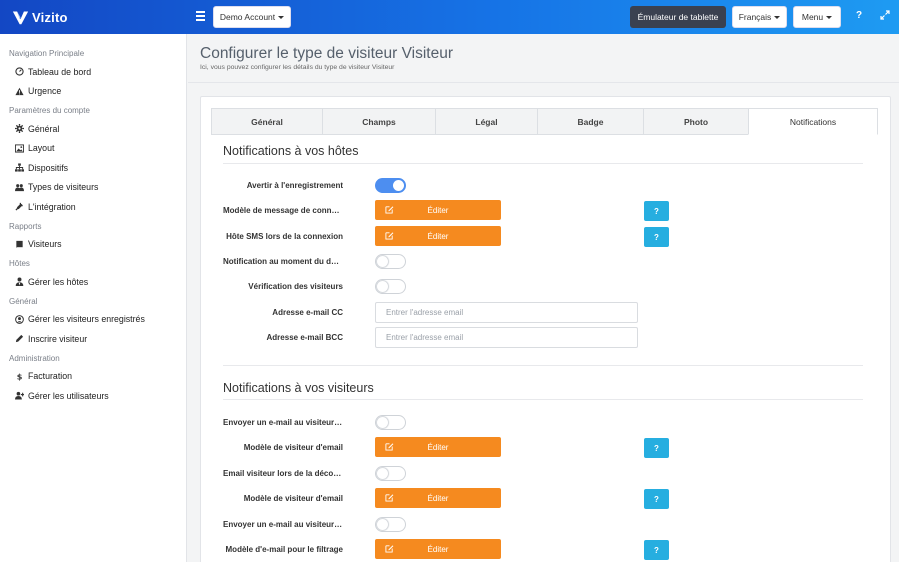 Image resolution: width=899 pixels, height=562 pixels. Describe the element at coordinates (283, 261) in the screenshot. I see `notify-checkout-label: Notification au moment du départ` at that location.